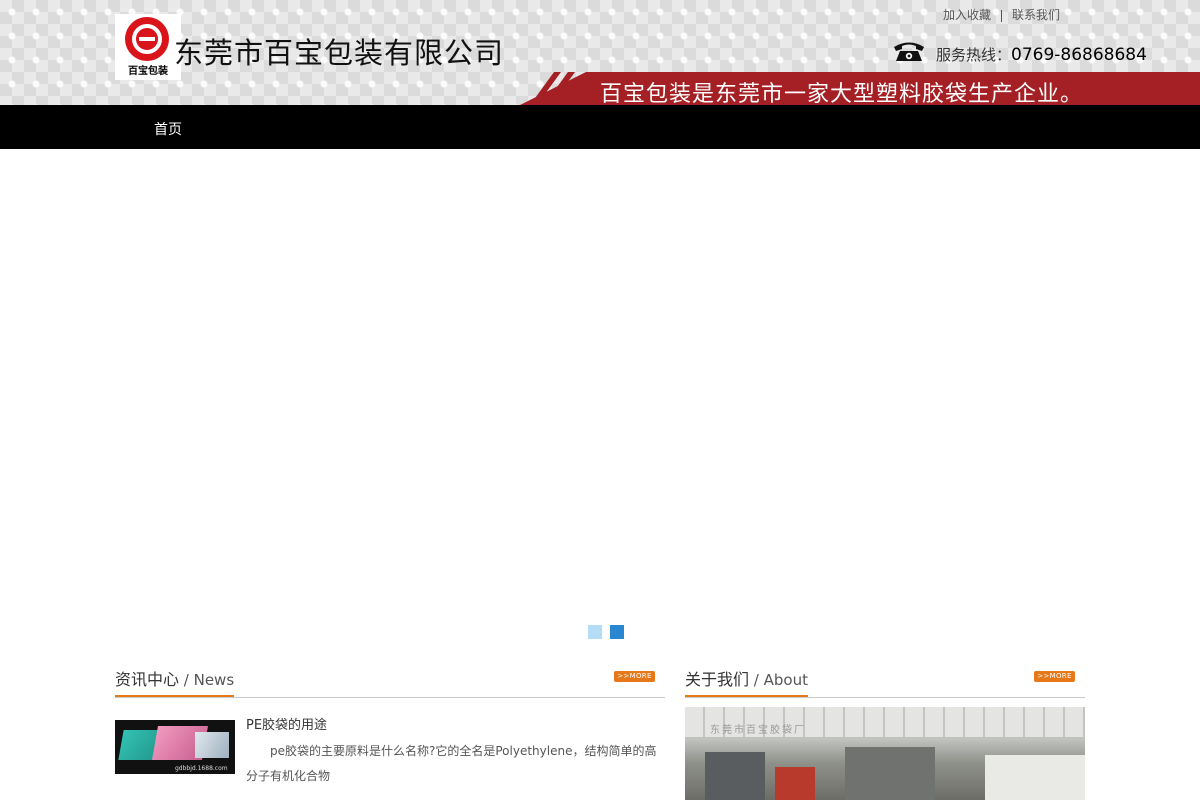 Image resolution: width=1200 pixels, height=800 pixels. What do you see at coordinates (785, 680) in the screenshot?
I see `about-title-en: About` at bounding box center [785, 680].